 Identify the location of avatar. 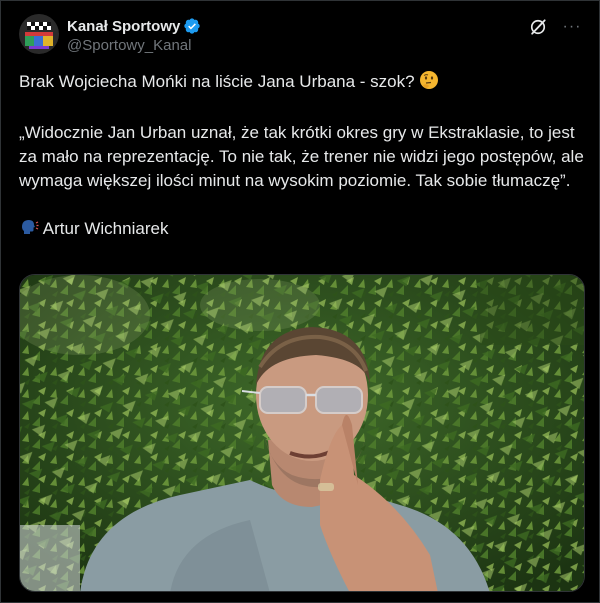
(39, 34).